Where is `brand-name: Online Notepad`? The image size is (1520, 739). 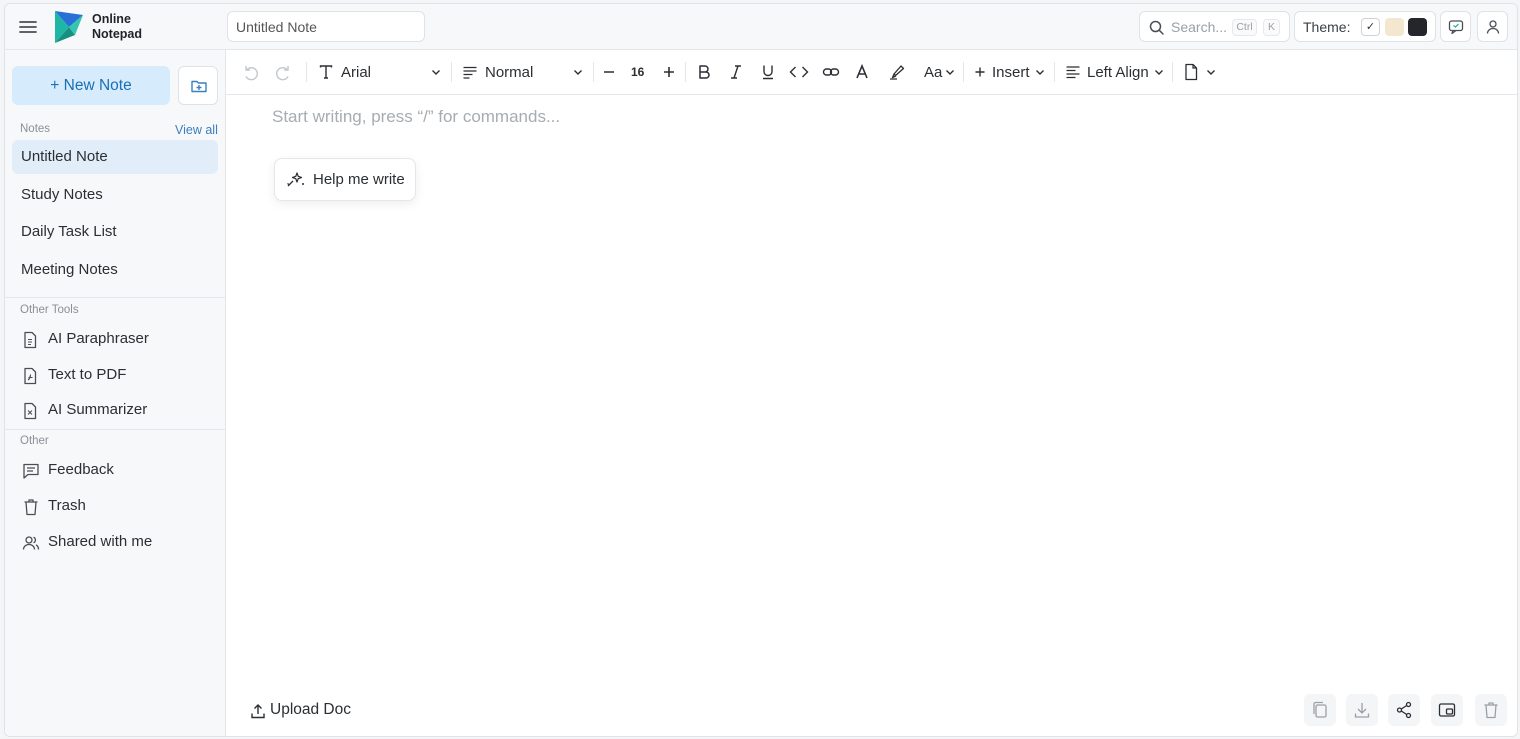 brand-name: Online Notepad is located at coordinates (117, 27).